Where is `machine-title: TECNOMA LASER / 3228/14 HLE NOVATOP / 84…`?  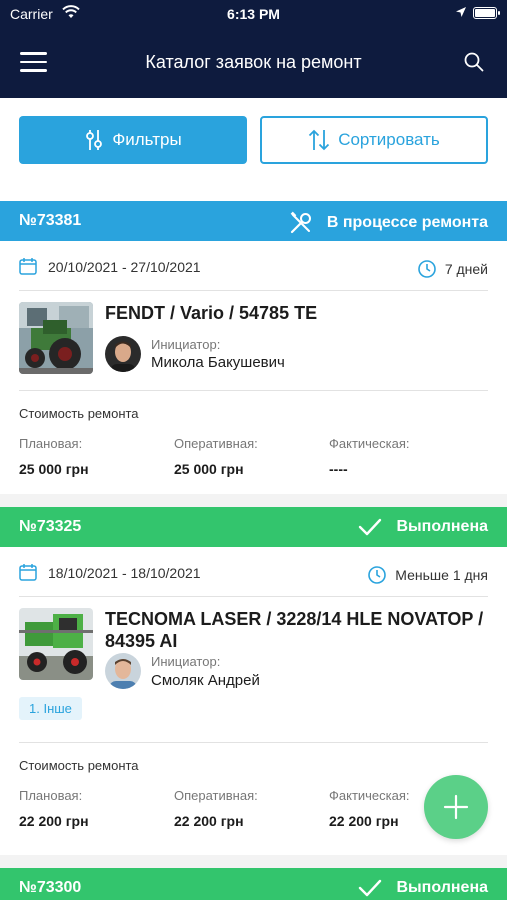 machine-title: TECNOMA LASER / 3228/14 HLE NOVATOP / 84… is located at coordinates (294, 630).